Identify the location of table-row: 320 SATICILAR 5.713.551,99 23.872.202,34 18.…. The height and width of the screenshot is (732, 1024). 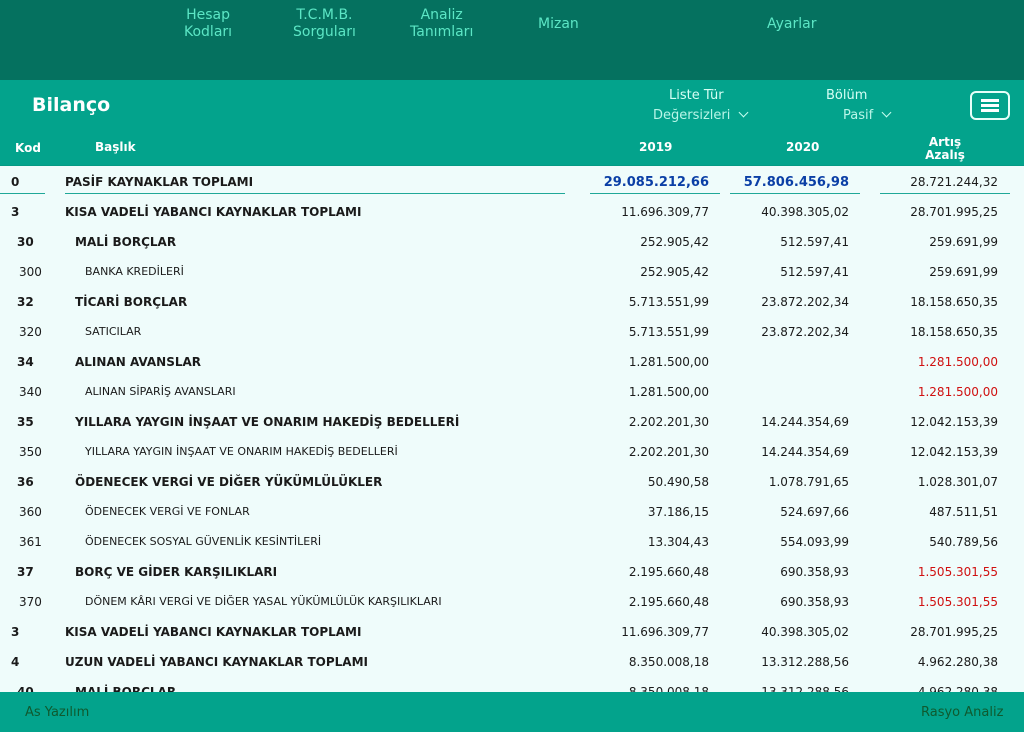
(512, 331).